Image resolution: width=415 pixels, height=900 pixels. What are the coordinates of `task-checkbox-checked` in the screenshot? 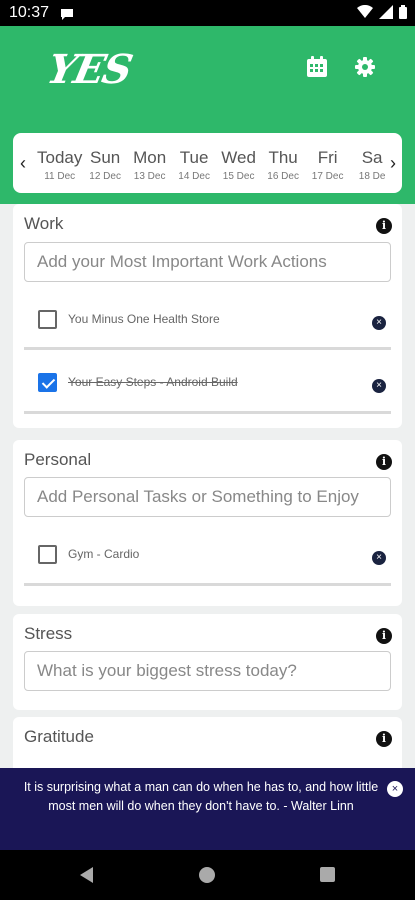 It's located at (47, 382).